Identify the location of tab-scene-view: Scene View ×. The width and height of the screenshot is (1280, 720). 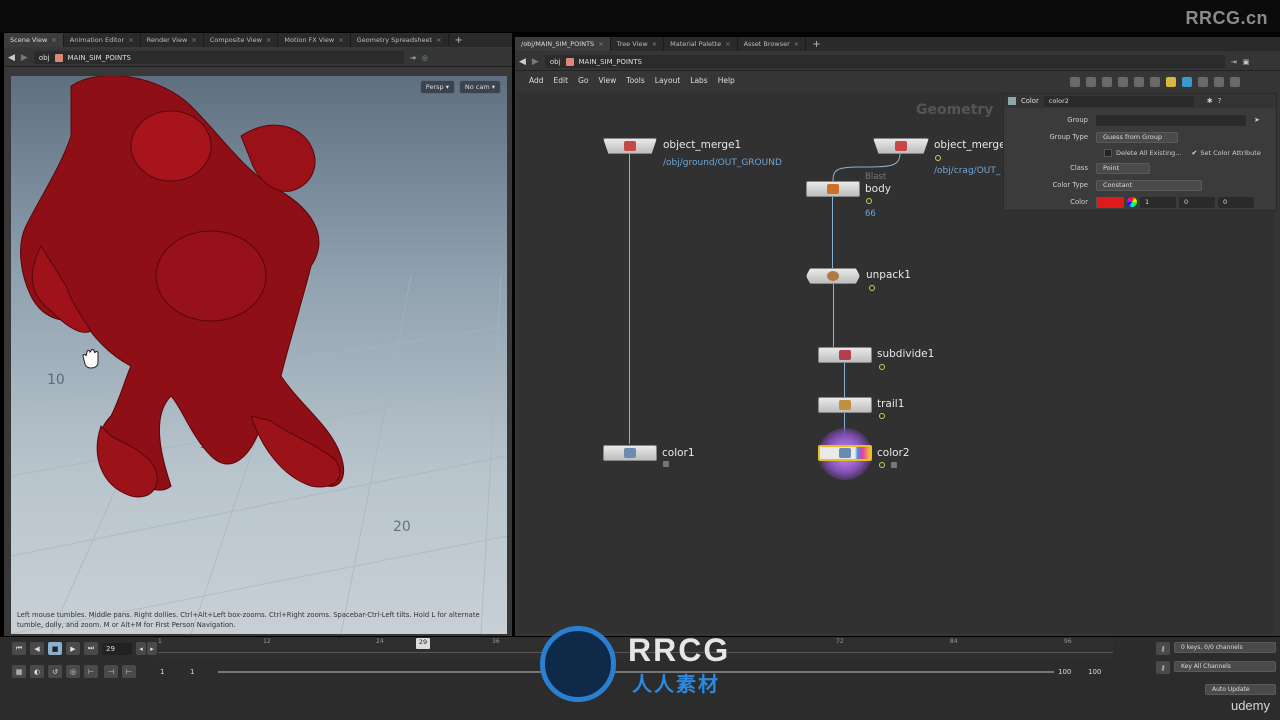
(34, 40).